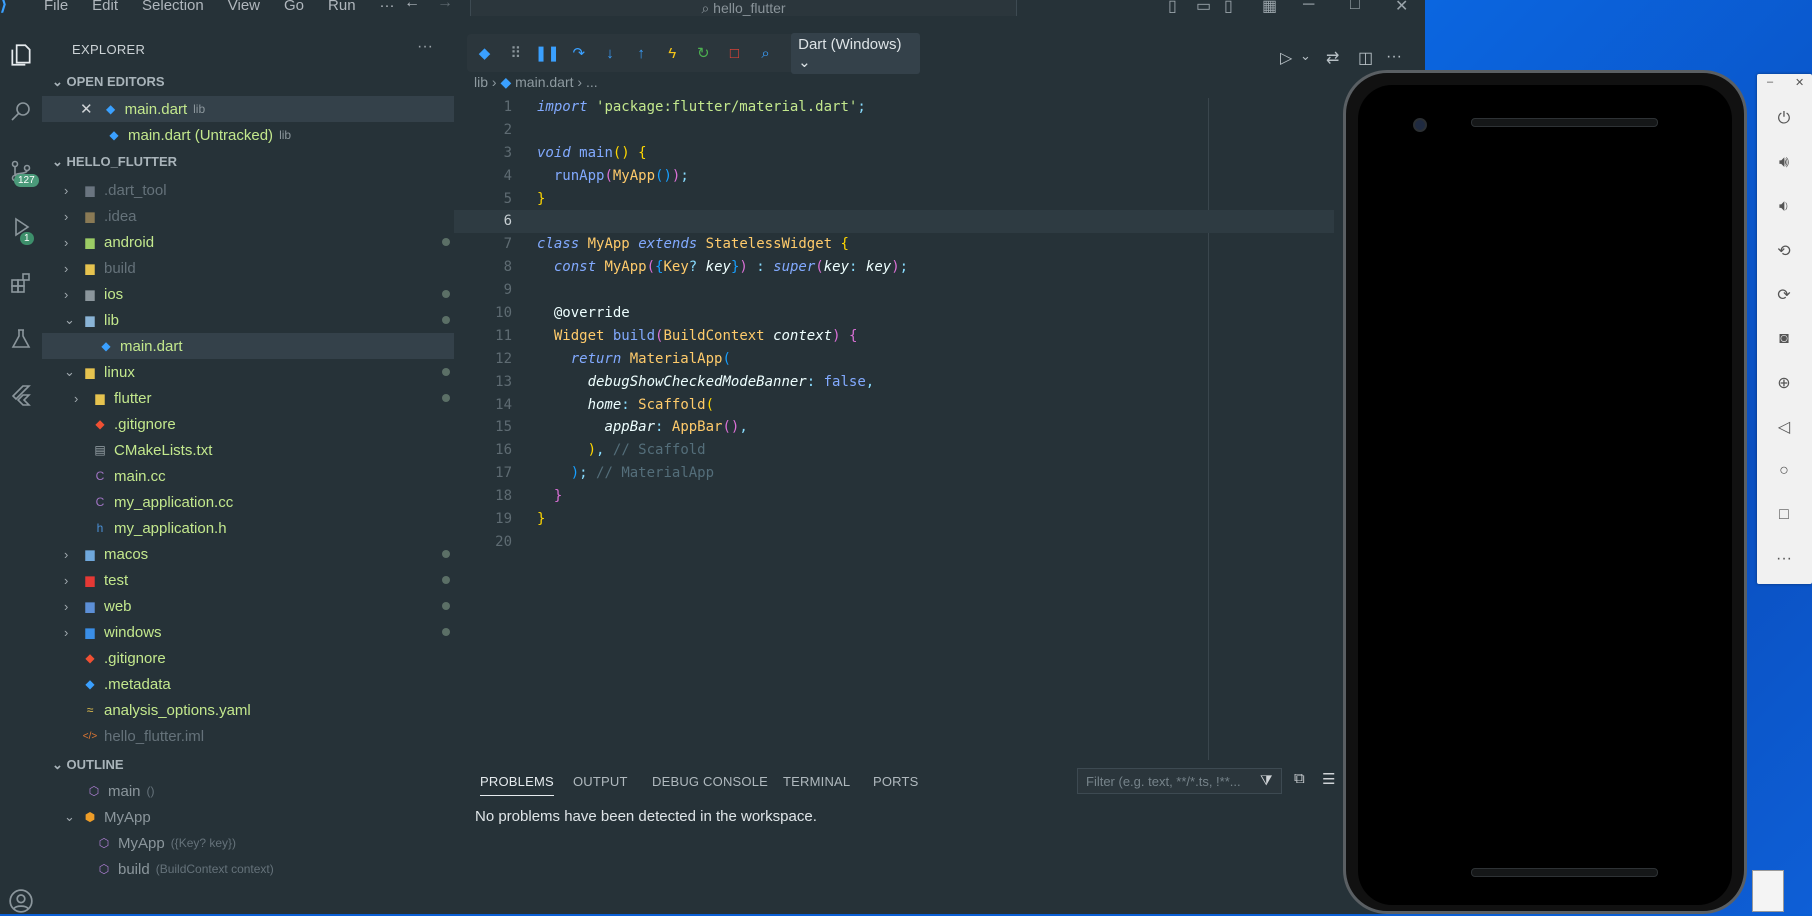 The height and width of the screenshot is (916, 1812). Describe the element at coordinates (1355, 7) in the screenshot. I see `maximize-icon: □` at that location.